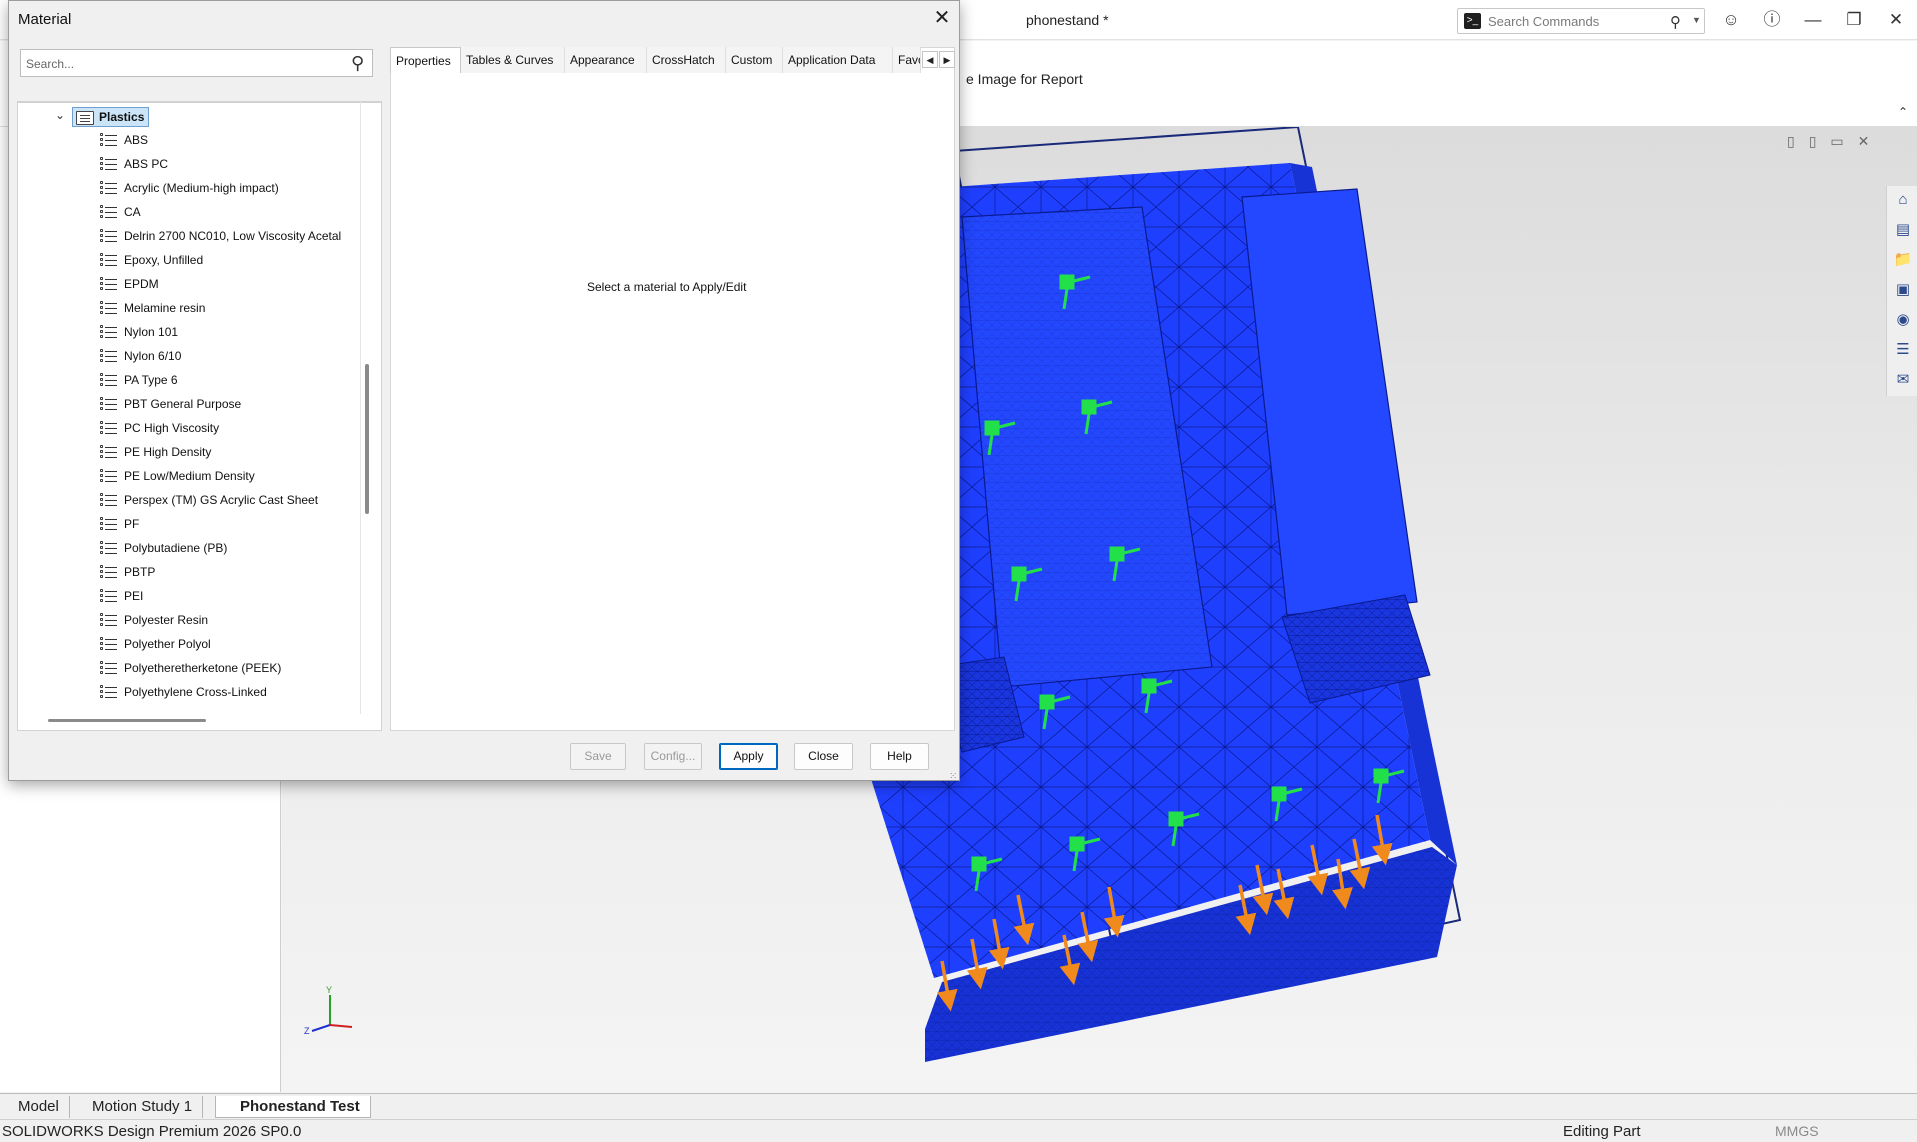 This screenshot has width=1917, height=1142. I want to click on dialog-title: Material, so click(45, 19).